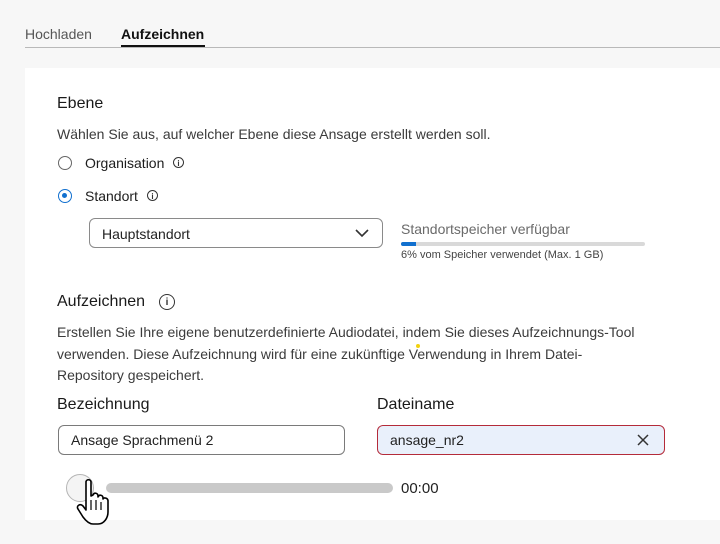 This screenshot has width=720, height=544. Describe the element at coordinates (372, 47) in the screenshot. I see `tab-divider` at that location.